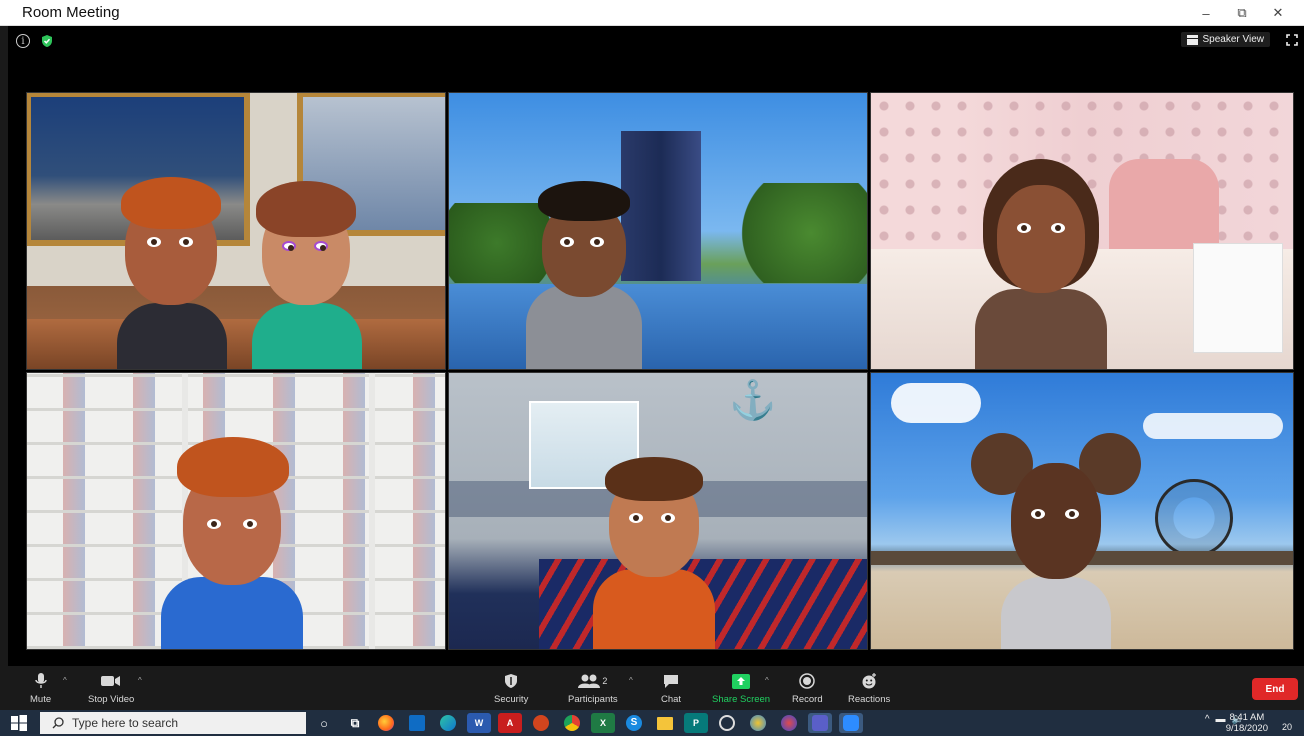 This screenshot has width=1304, height=736. Describe the element at coordinates (47, 41) in the screenshot. I see `encryption-shield-icon` at that location.